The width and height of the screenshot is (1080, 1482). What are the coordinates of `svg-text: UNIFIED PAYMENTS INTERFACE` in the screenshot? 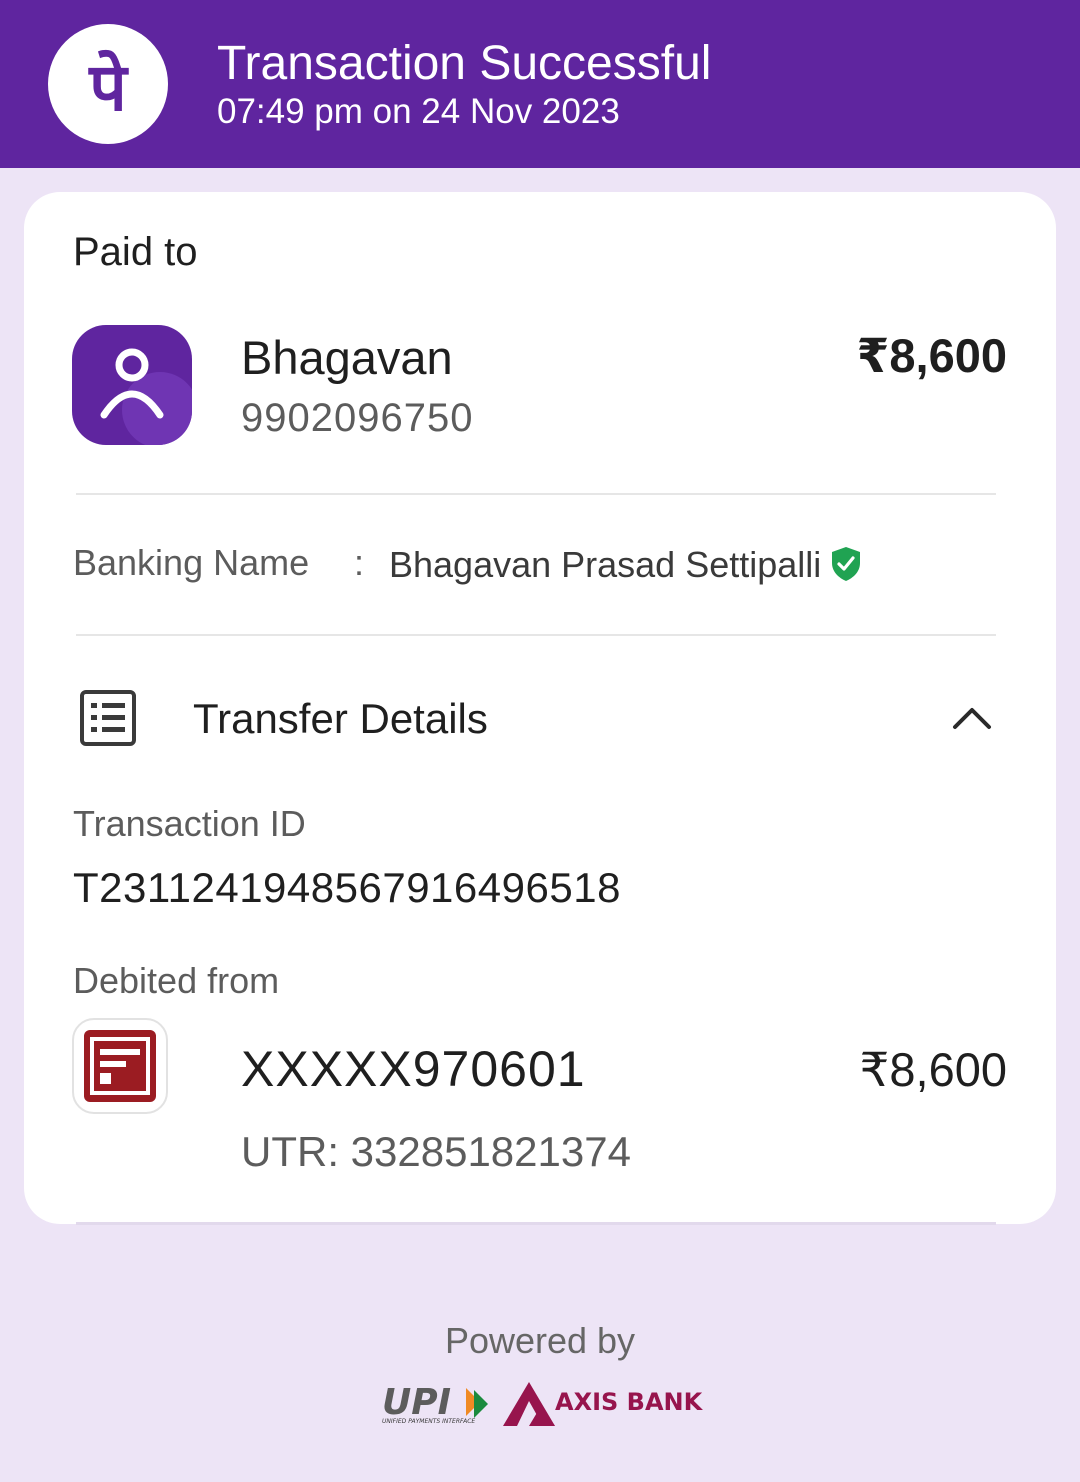 It's located at (428, 1421).